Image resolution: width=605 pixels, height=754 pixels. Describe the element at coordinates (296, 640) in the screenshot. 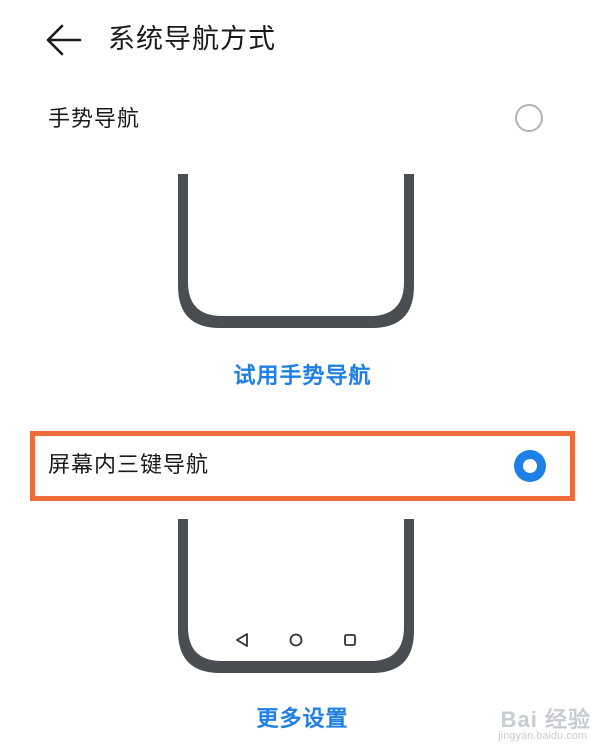

I see `home-circle-icon` at that location.